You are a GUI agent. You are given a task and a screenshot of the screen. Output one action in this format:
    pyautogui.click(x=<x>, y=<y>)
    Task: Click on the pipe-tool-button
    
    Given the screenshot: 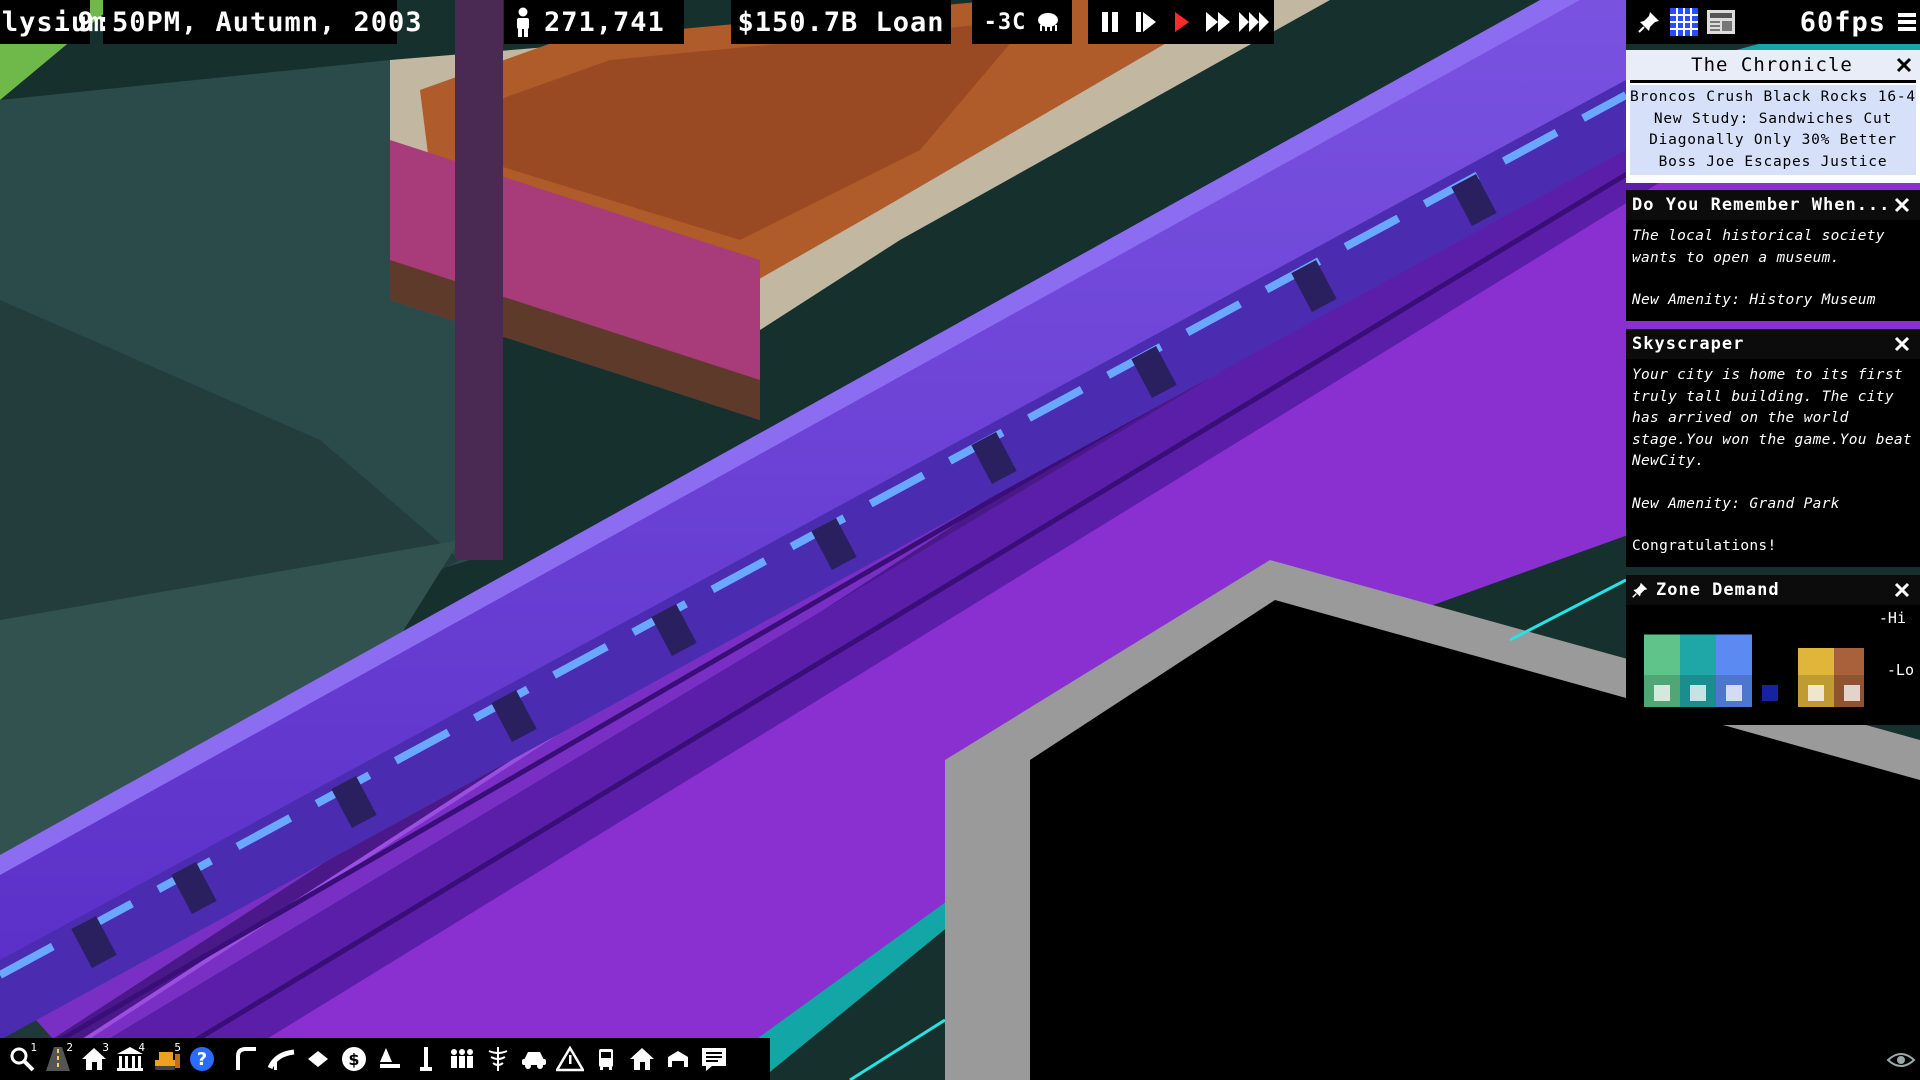 What is the action you would take?
    pyautogui.click(x=318, y=1059)
    